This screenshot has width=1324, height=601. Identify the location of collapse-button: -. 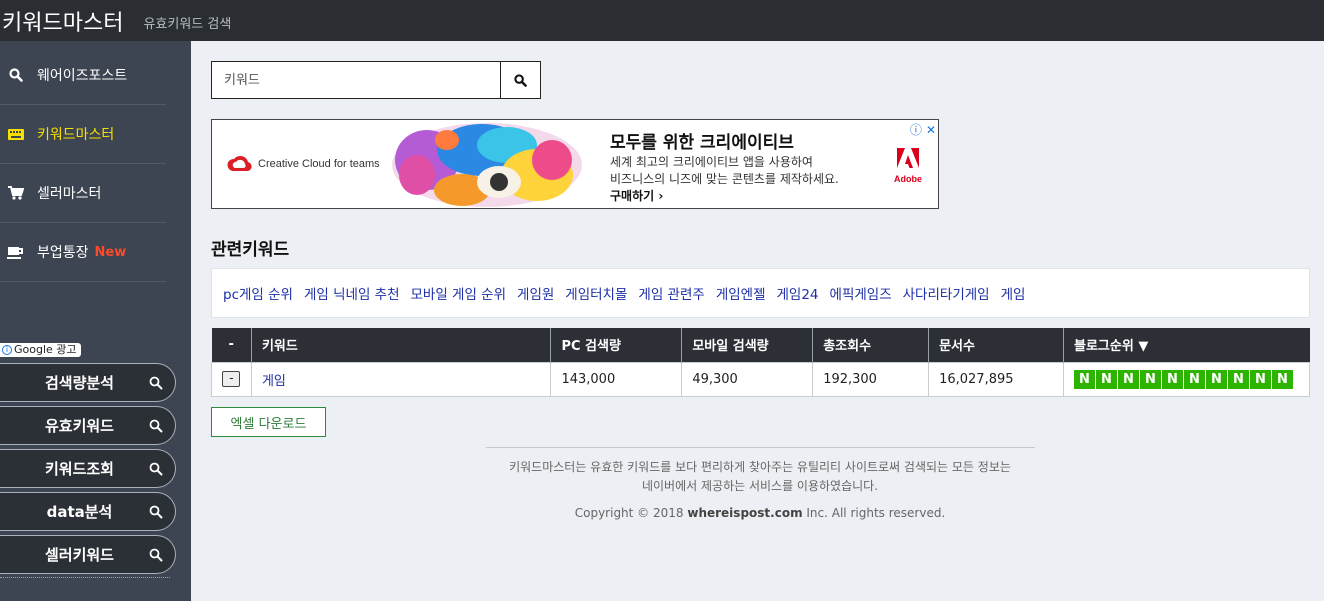
(231, 379).